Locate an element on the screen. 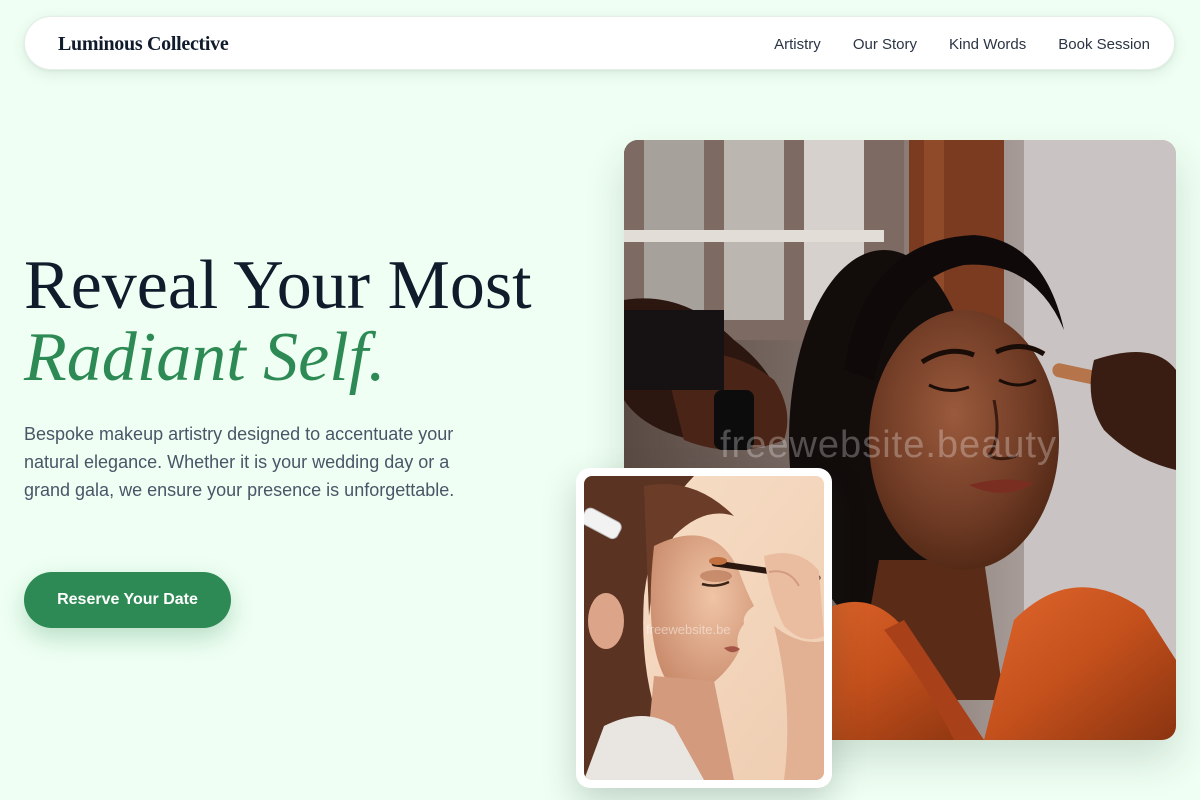  reserve-date-button: Reserve Your Date is located at coordinates (127, 600).